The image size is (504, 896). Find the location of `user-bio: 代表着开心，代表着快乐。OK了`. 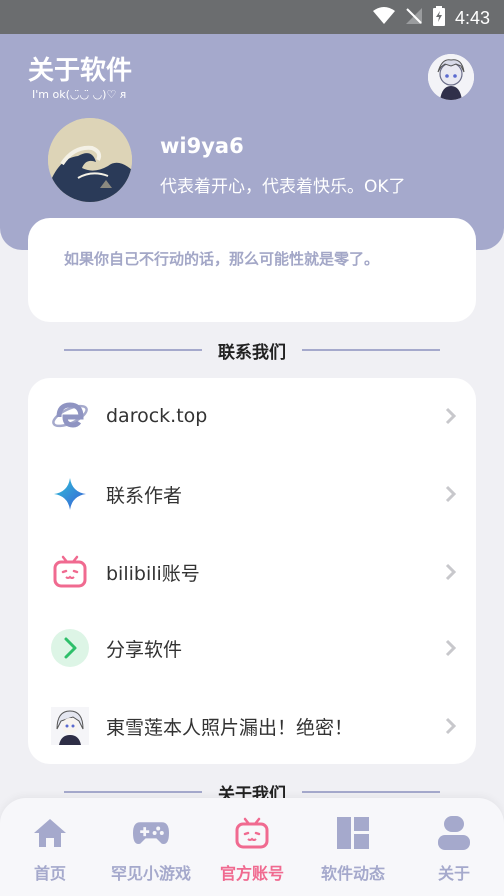

user-bio: 代表着开心，代表着快乐。OK了 is located at coordinates (283, 187).